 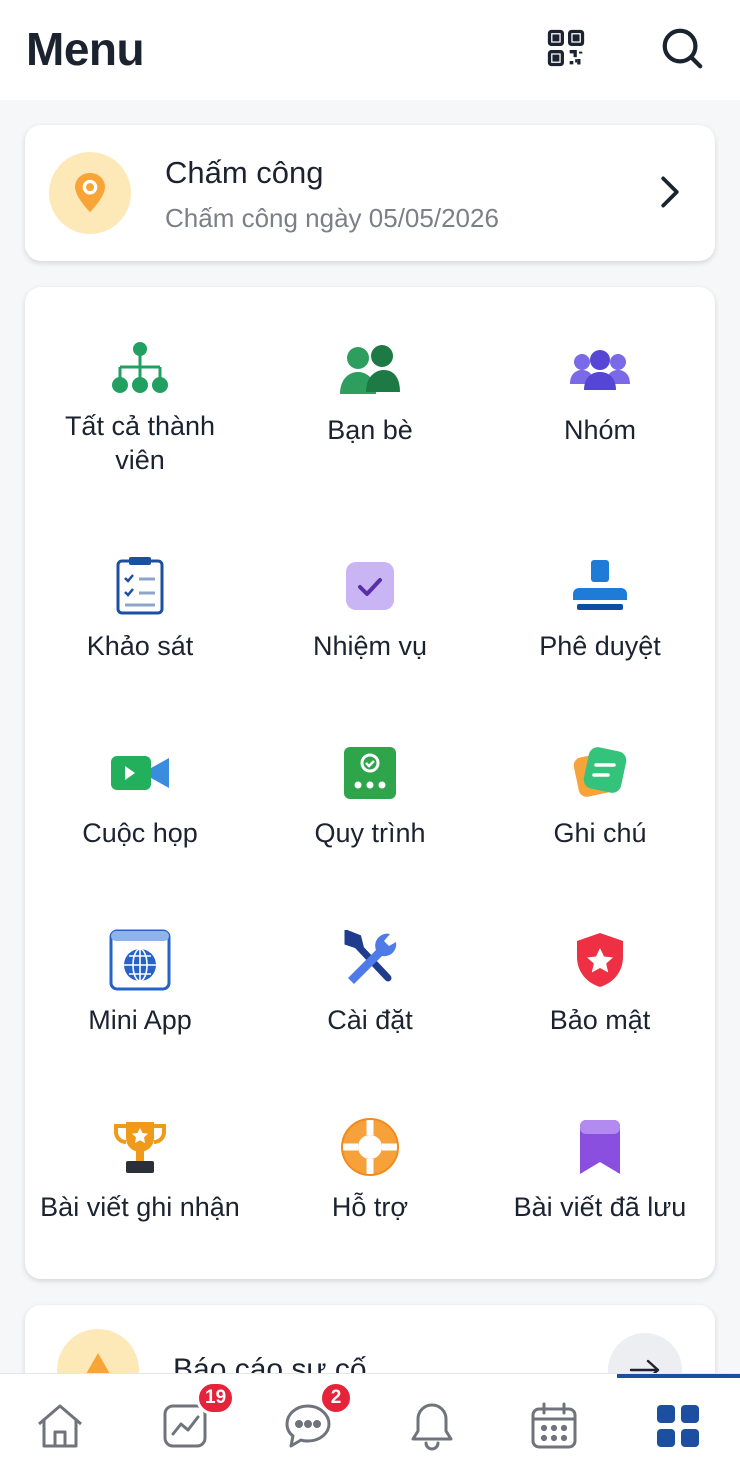 What do you see at coordinates (600, 370) in the screenshot?
I see `group-icon` at bounding box center [600, 370].